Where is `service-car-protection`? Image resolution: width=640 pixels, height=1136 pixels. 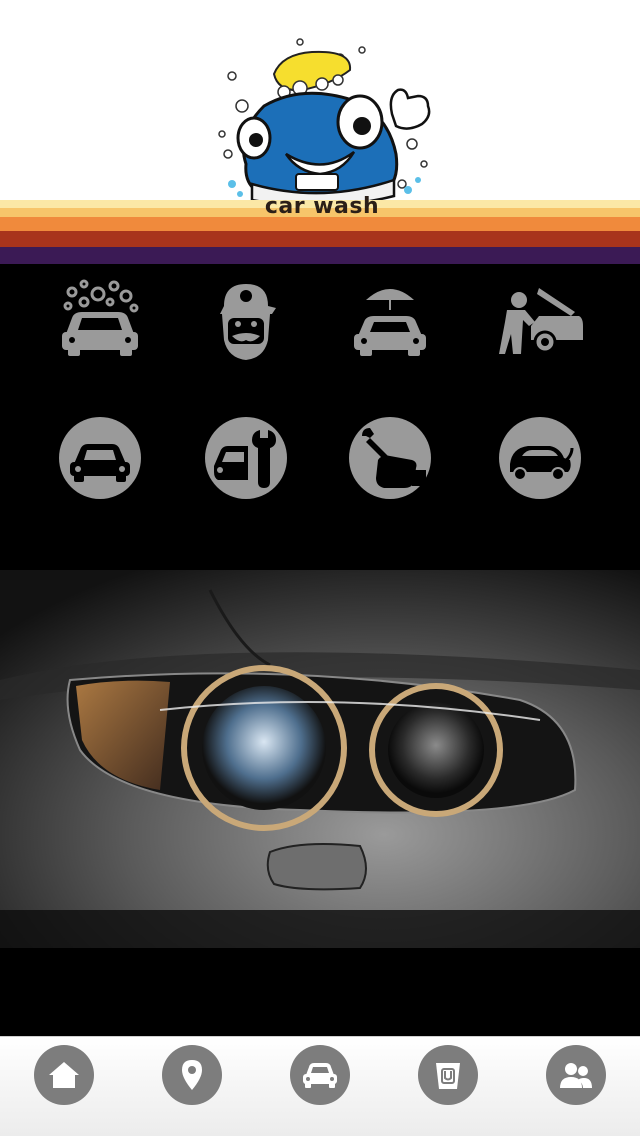
service-car-protection is located at coordinates (390, 320).